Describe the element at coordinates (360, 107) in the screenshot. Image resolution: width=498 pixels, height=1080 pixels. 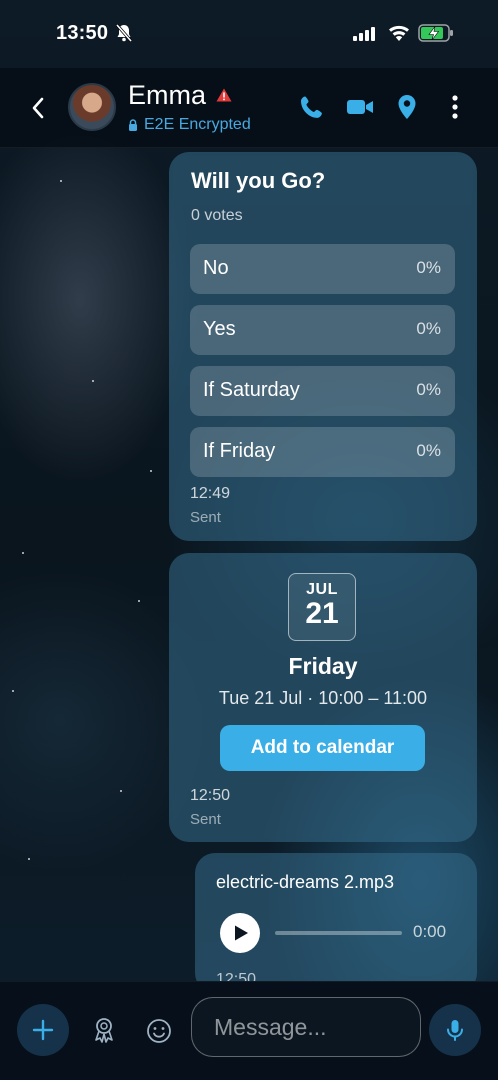
I see `video-call-icon` at that location.